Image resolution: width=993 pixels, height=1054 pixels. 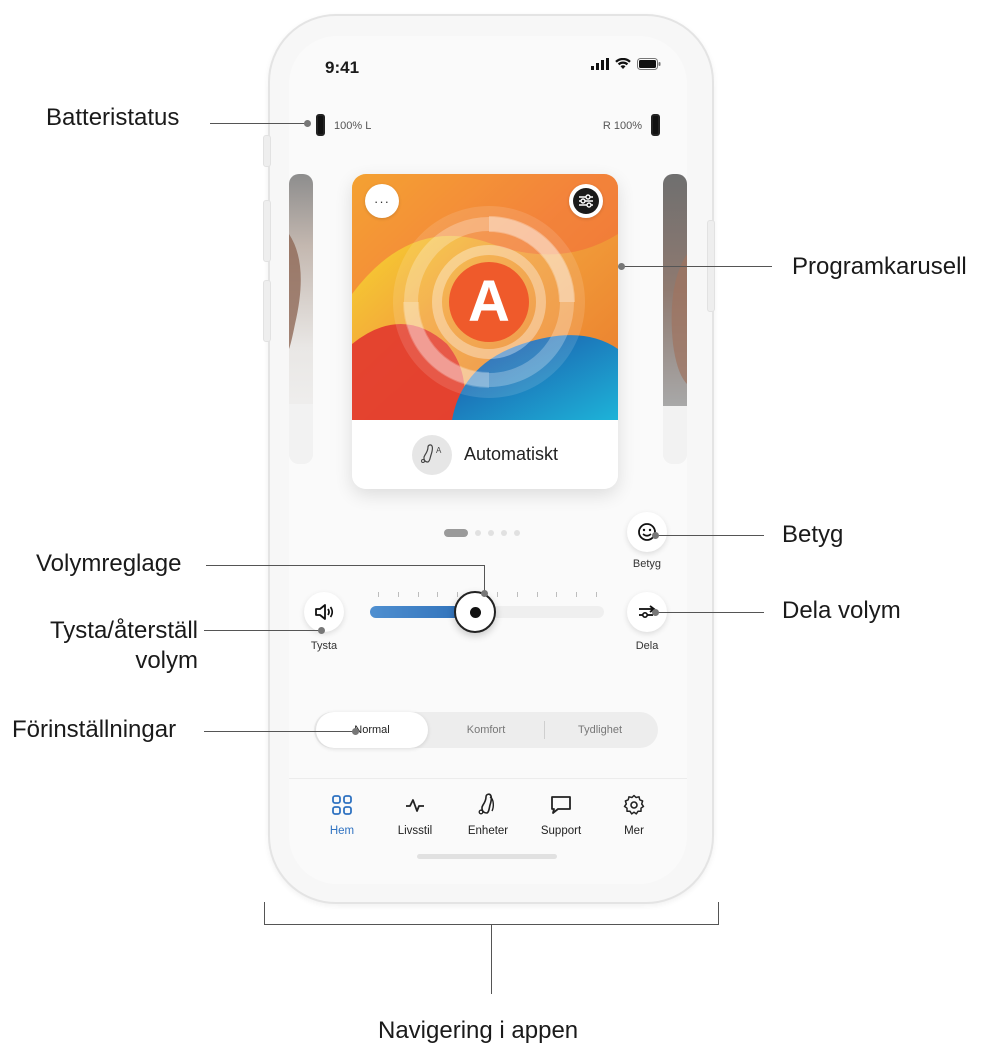 What do you see at coordinates (710, 535) in the screenshot?
I see `callout-line-rating` at bounding box center [710, 535].